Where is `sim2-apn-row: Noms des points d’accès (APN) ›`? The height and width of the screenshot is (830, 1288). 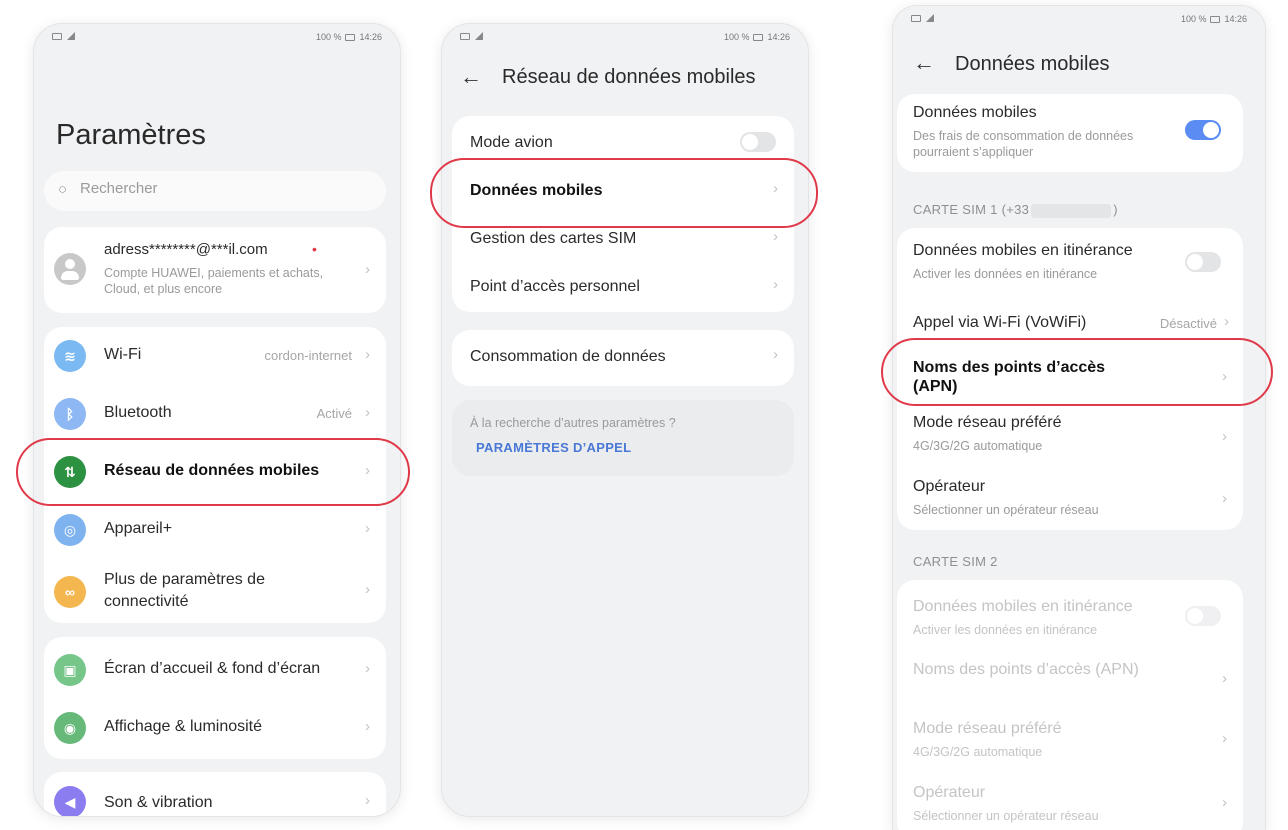 sim2-apn-row: Noms des points d’accès (APN) › is located at coordinates (1070, 679).